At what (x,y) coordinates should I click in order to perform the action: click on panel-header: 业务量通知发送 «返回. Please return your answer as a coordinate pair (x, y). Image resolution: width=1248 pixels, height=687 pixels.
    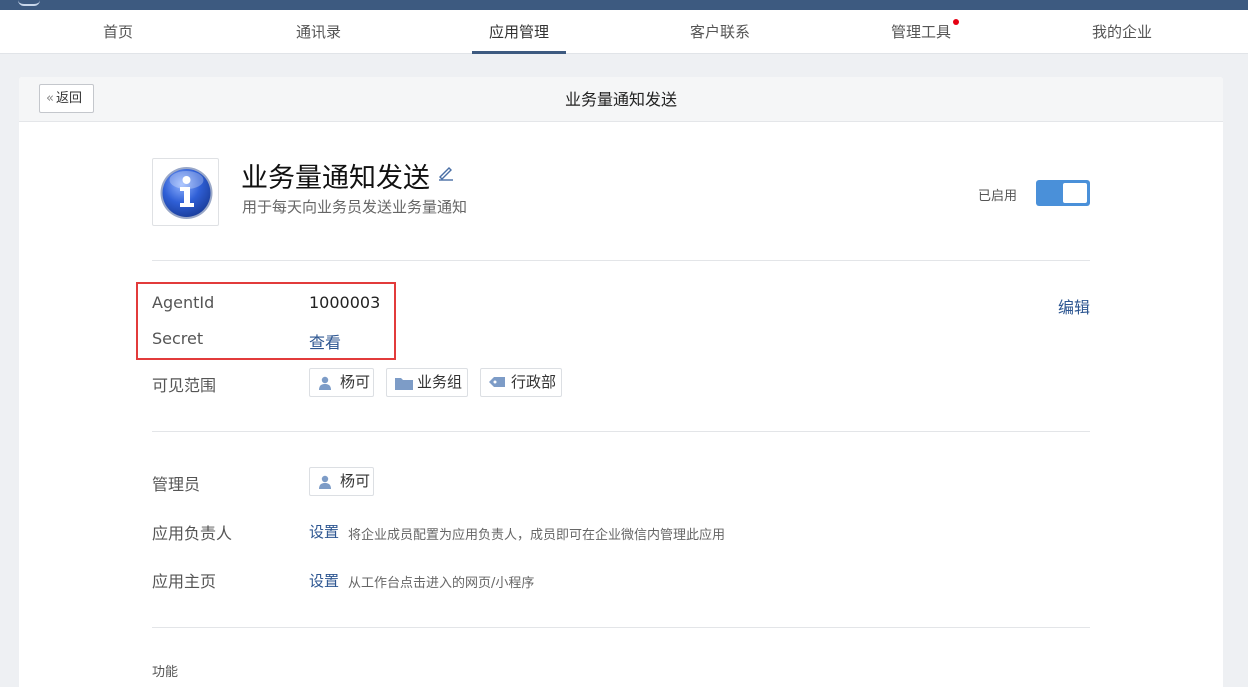
    Looking at the image, I should click on (621, 99).